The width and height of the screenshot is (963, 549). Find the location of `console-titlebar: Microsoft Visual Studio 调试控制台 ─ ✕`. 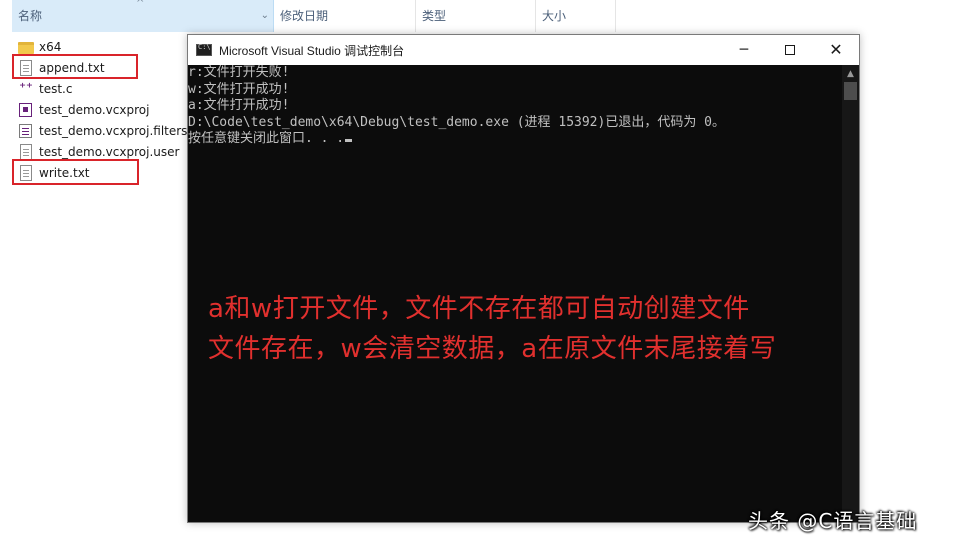

console-titlebar: Microsoft Visual Studio 调试控制台 ─ ✕ is located at coordinates (523, 50).